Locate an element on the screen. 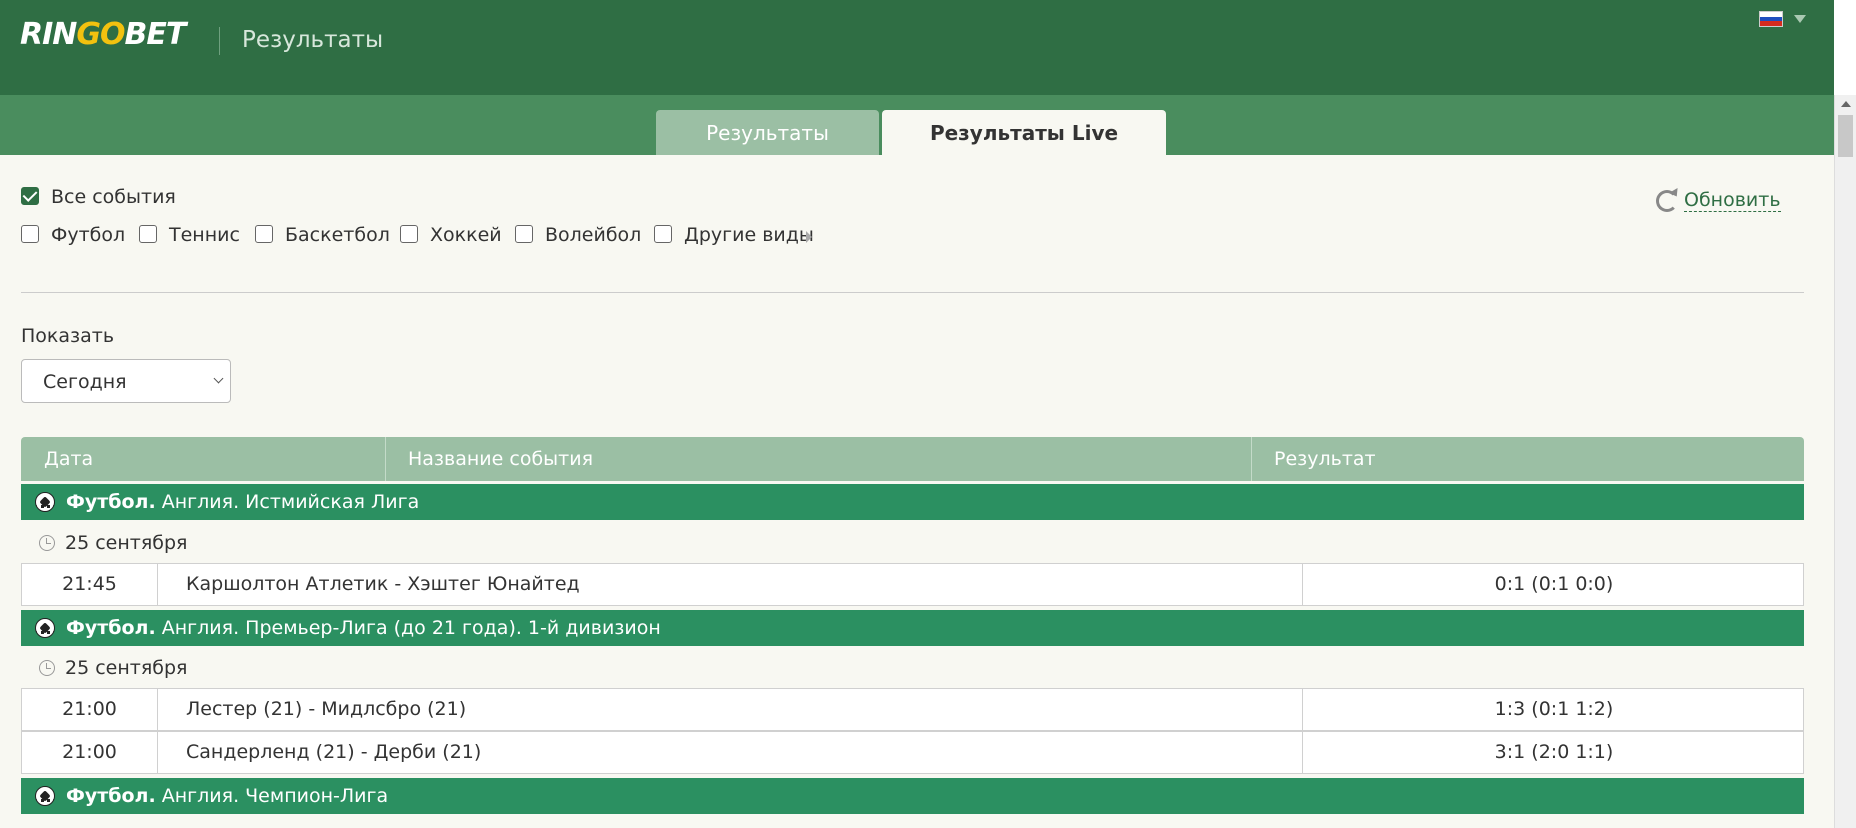  tab-results-live: Результаты Live is located at coordinates (1024, 132).